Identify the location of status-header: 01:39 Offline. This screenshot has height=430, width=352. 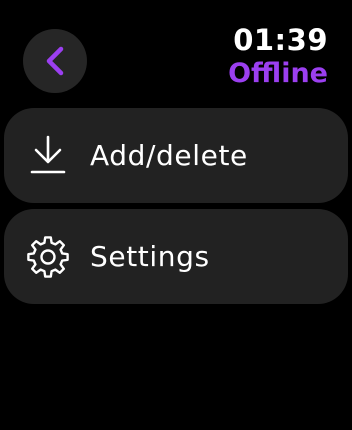
(278, 56).